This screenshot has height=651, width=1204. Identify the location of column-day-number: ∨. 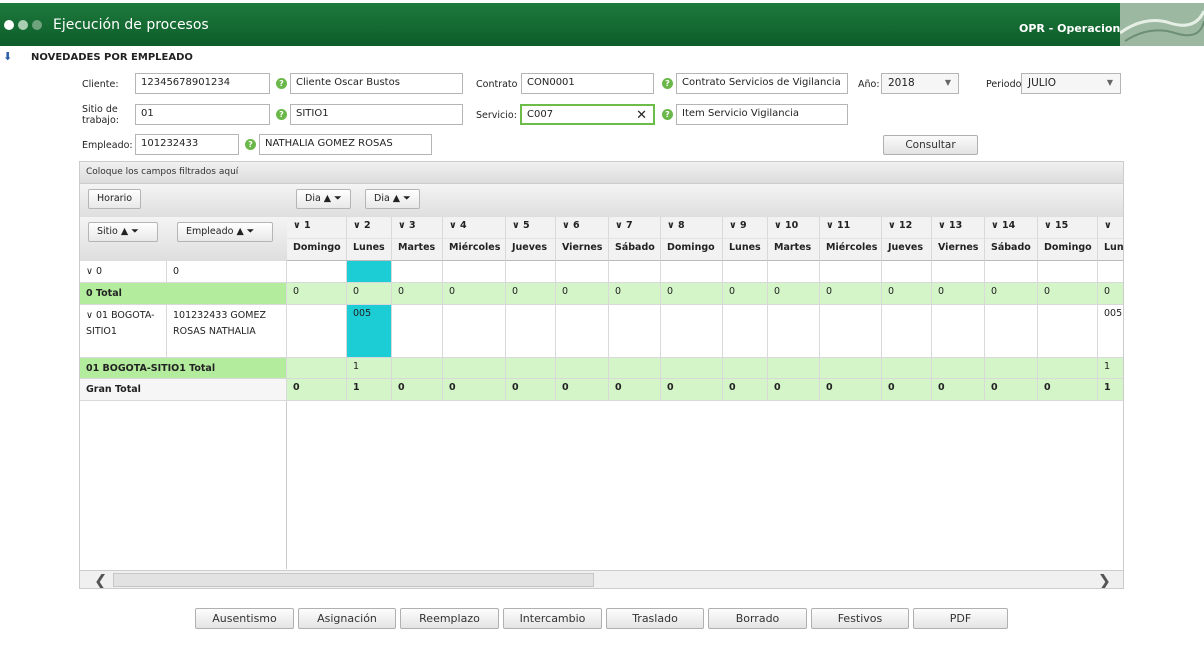
(1110, 228).